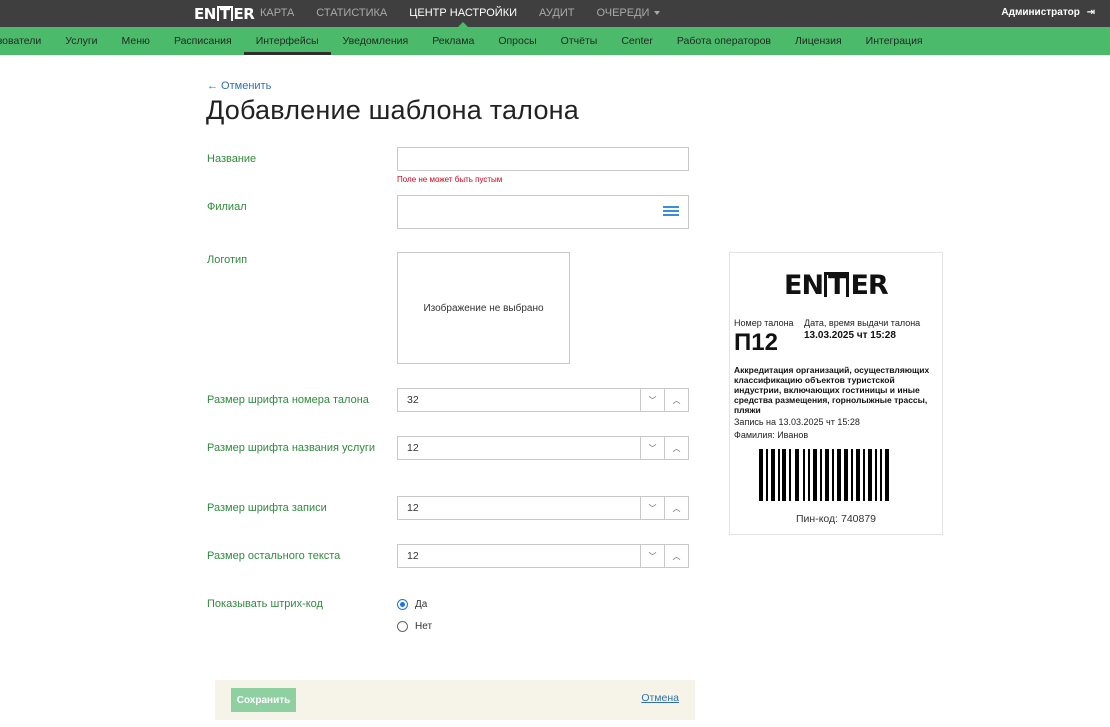 Image resolution: width=1110 pixels, height=727 pixels. What do you see at coordinates (413, 448) in the screenshot?
I see `service-font-value: 12` at bounding box center [413, 448].